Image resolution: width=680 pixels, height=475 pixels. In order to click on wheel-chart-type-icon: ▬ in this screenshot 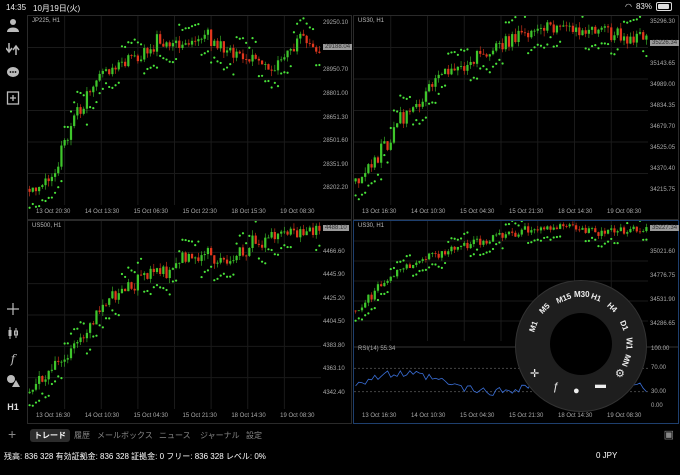, I will do `click(600, 385)`.